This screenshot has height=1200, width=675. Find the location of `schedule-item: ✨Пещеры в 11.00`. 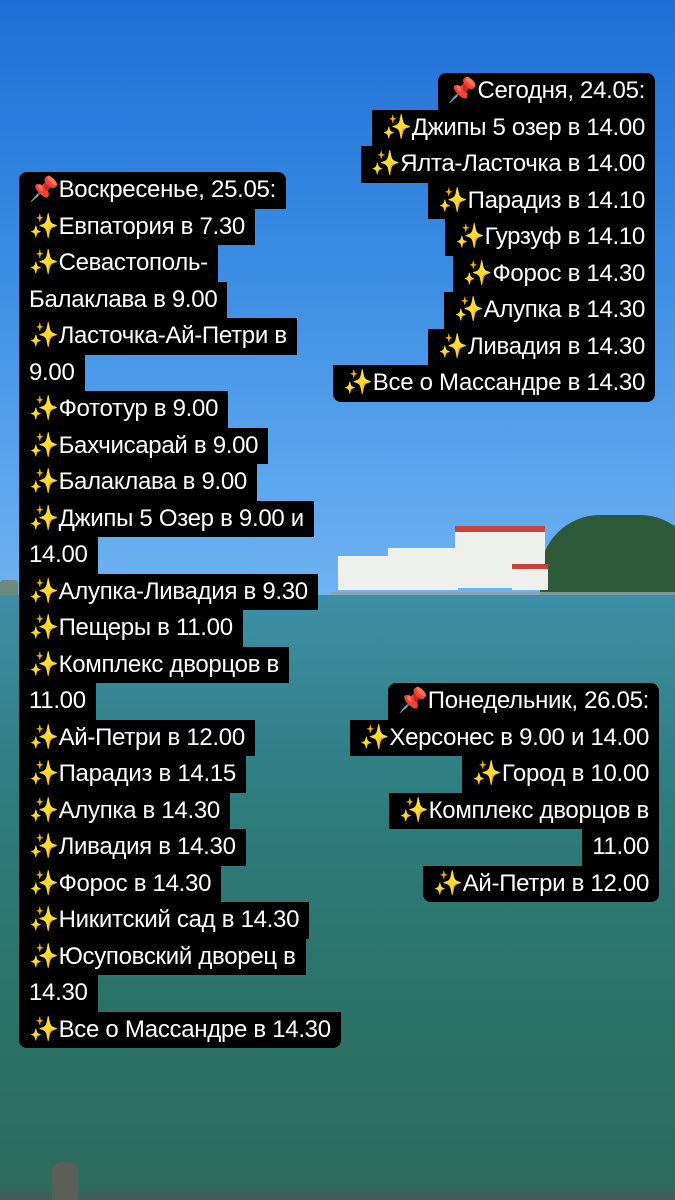

schedule-item: ✨Пещеры в 11.00 is located at coordinates (131, 628).